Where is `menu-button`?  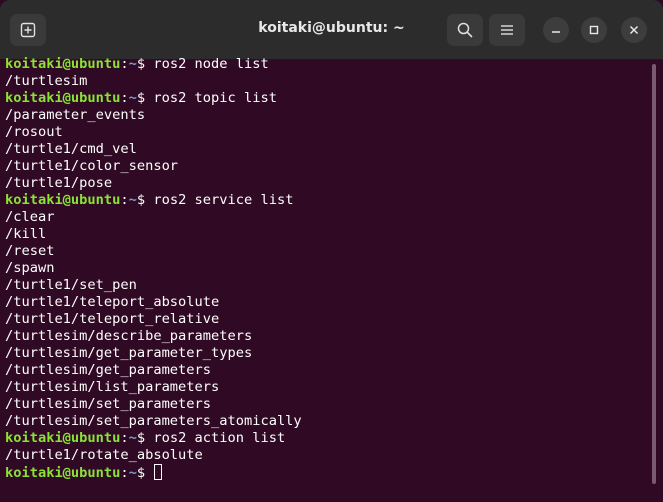
menu-button is located at coordinates (507, 30).